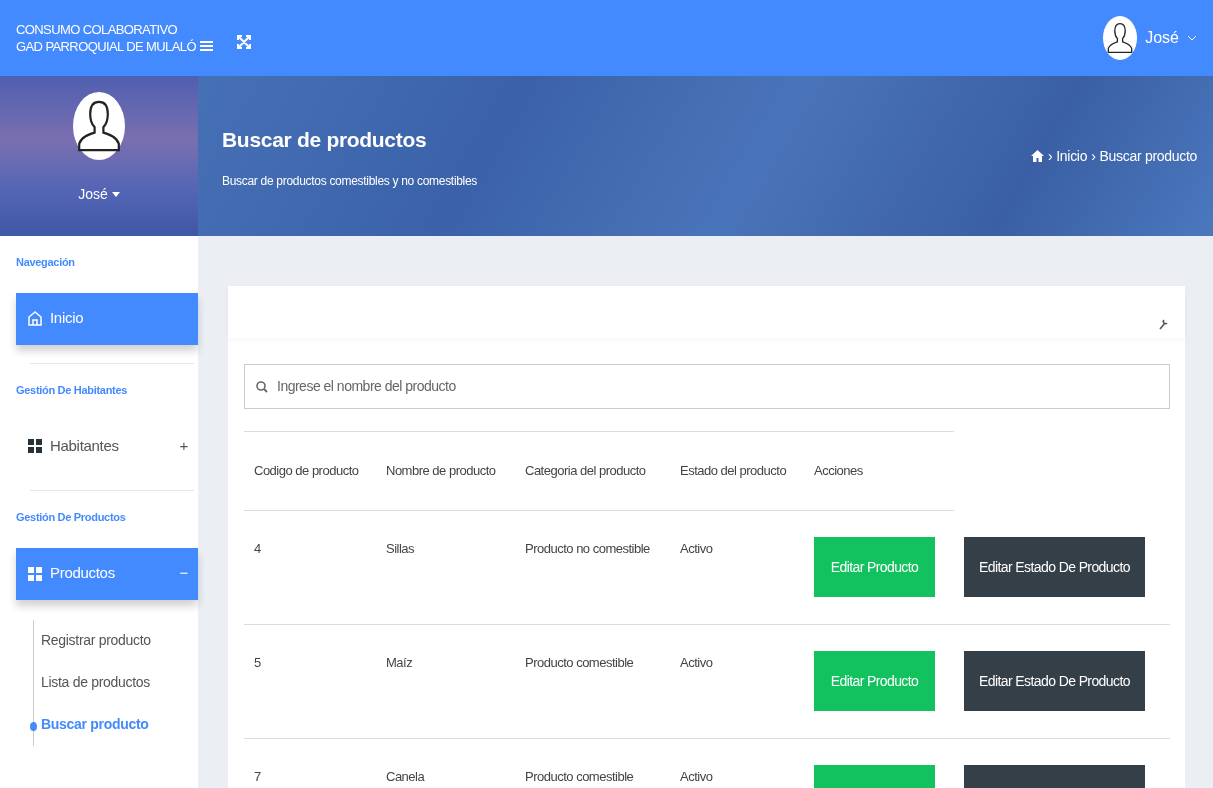 This screenshot has height=788, width=1213. Describe the element at coordinates (306, 471) in the screenshot. I see `column-header: Codigo de producto` at that location.